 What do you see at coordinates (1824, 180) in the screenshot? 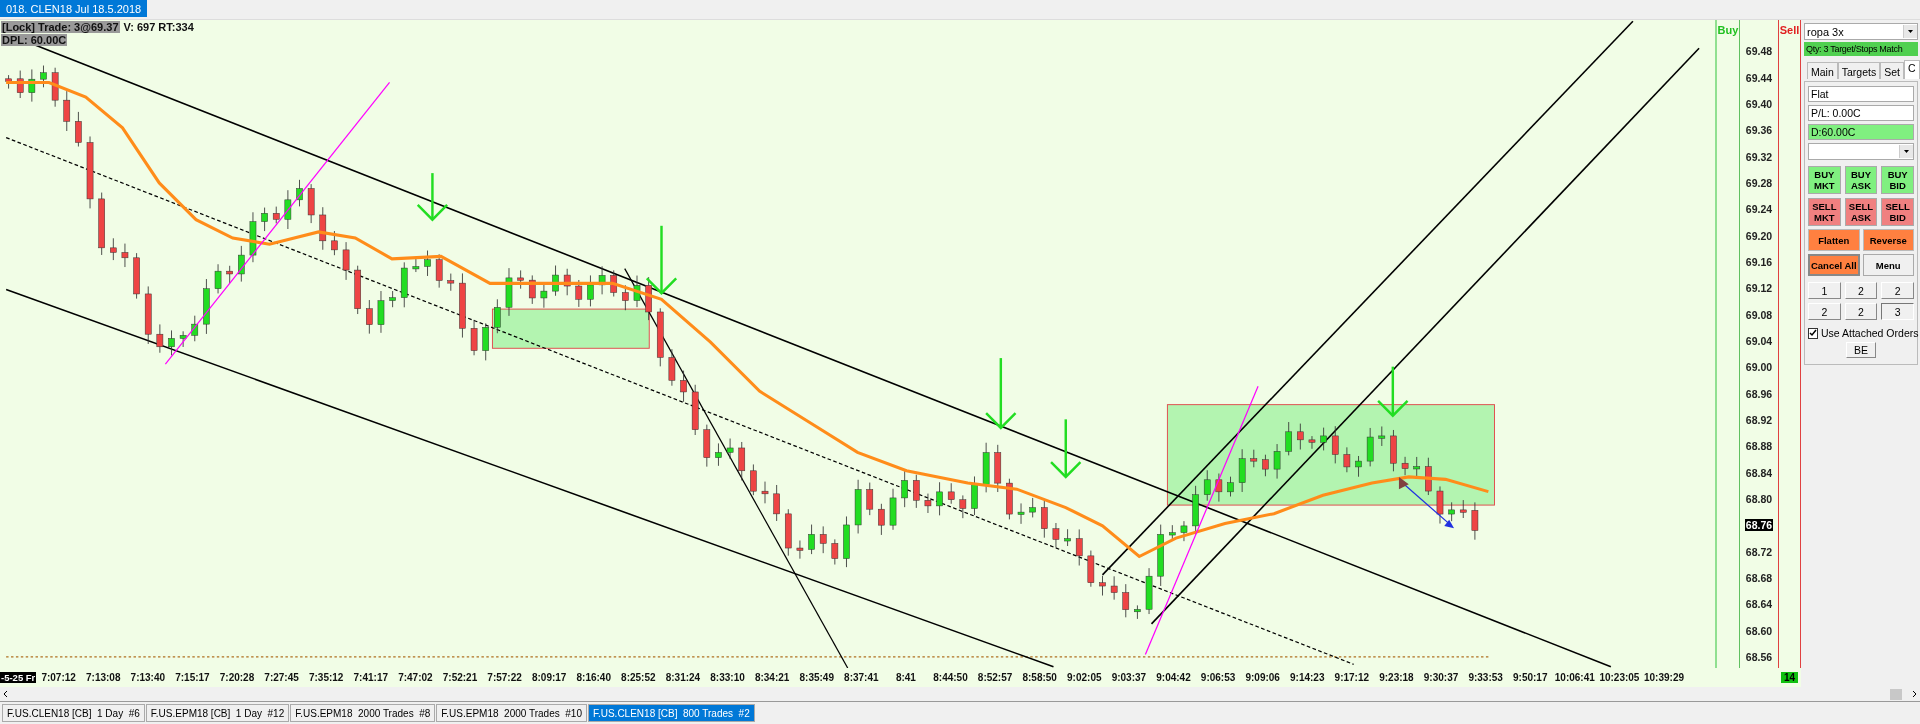
I see `order-button: BUY MKT` at bounding box center [1824, 180].